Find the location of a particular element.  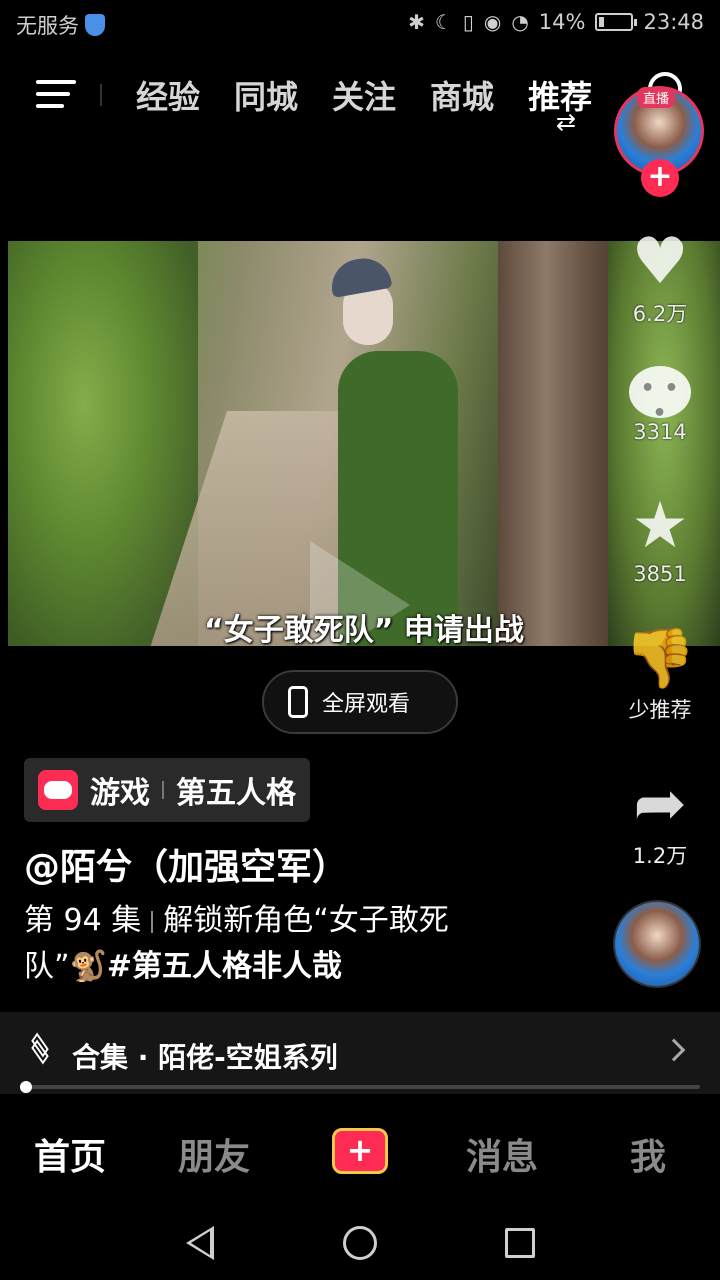

tag-divider is located at coordinates (163, 790).